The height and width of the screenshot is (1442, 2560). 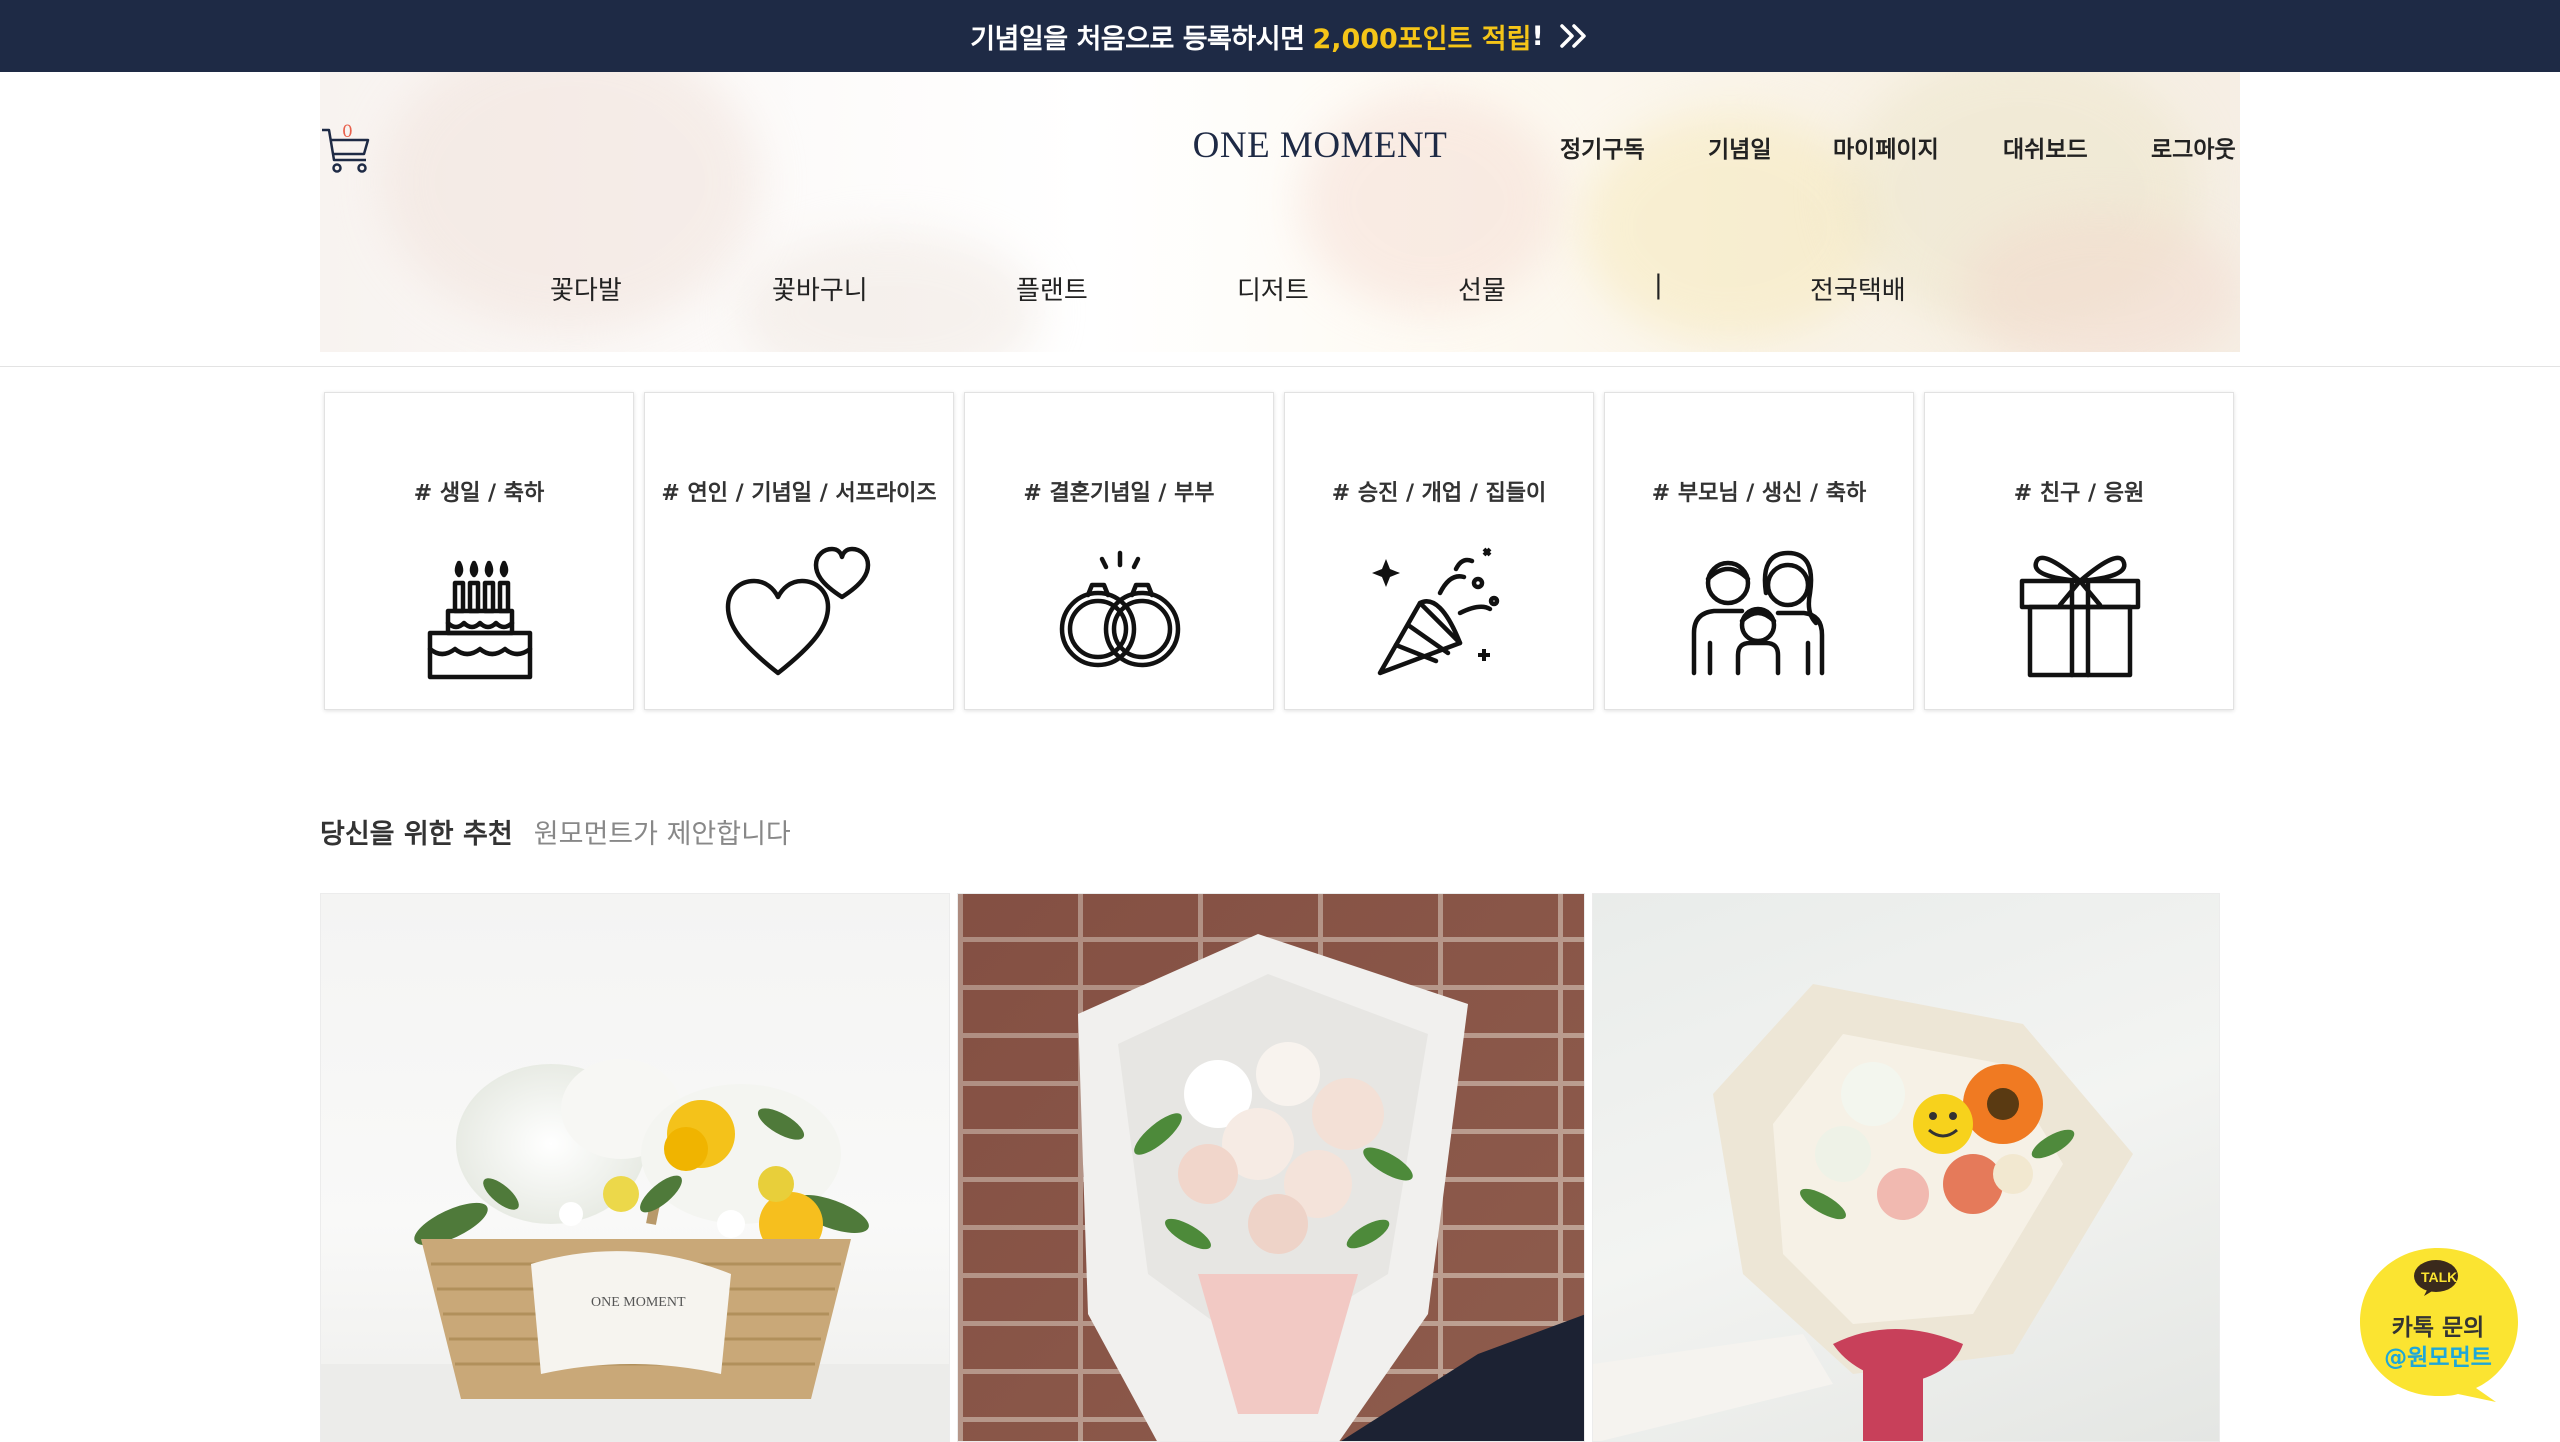 I want to click on kakao-account: @원모먼트, so click(x=2438, y=1358).